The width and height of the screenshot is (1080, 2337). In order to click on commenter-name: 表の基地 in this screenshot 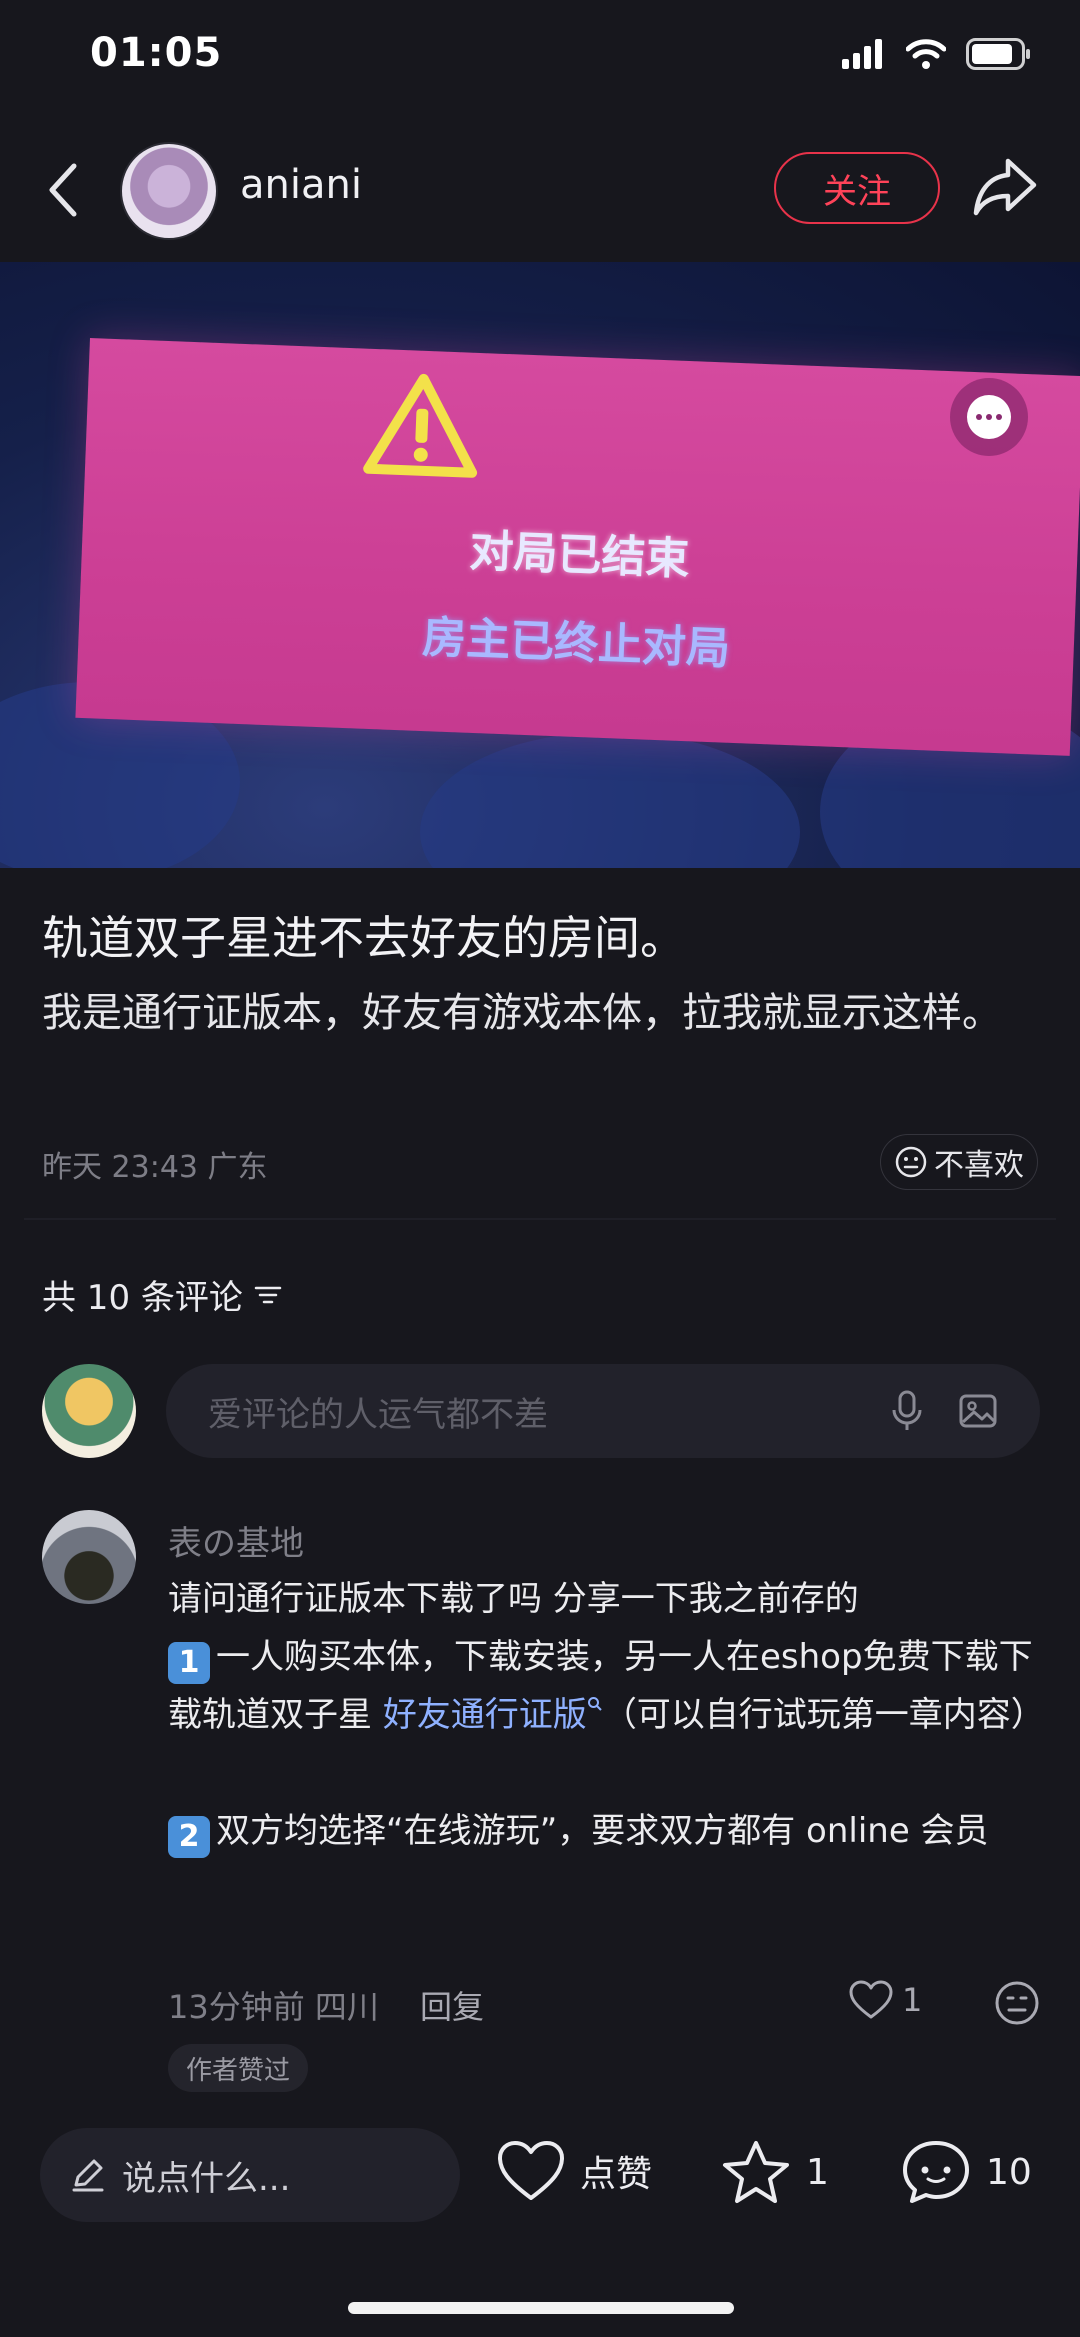, I will do `click(236, 1540)`.